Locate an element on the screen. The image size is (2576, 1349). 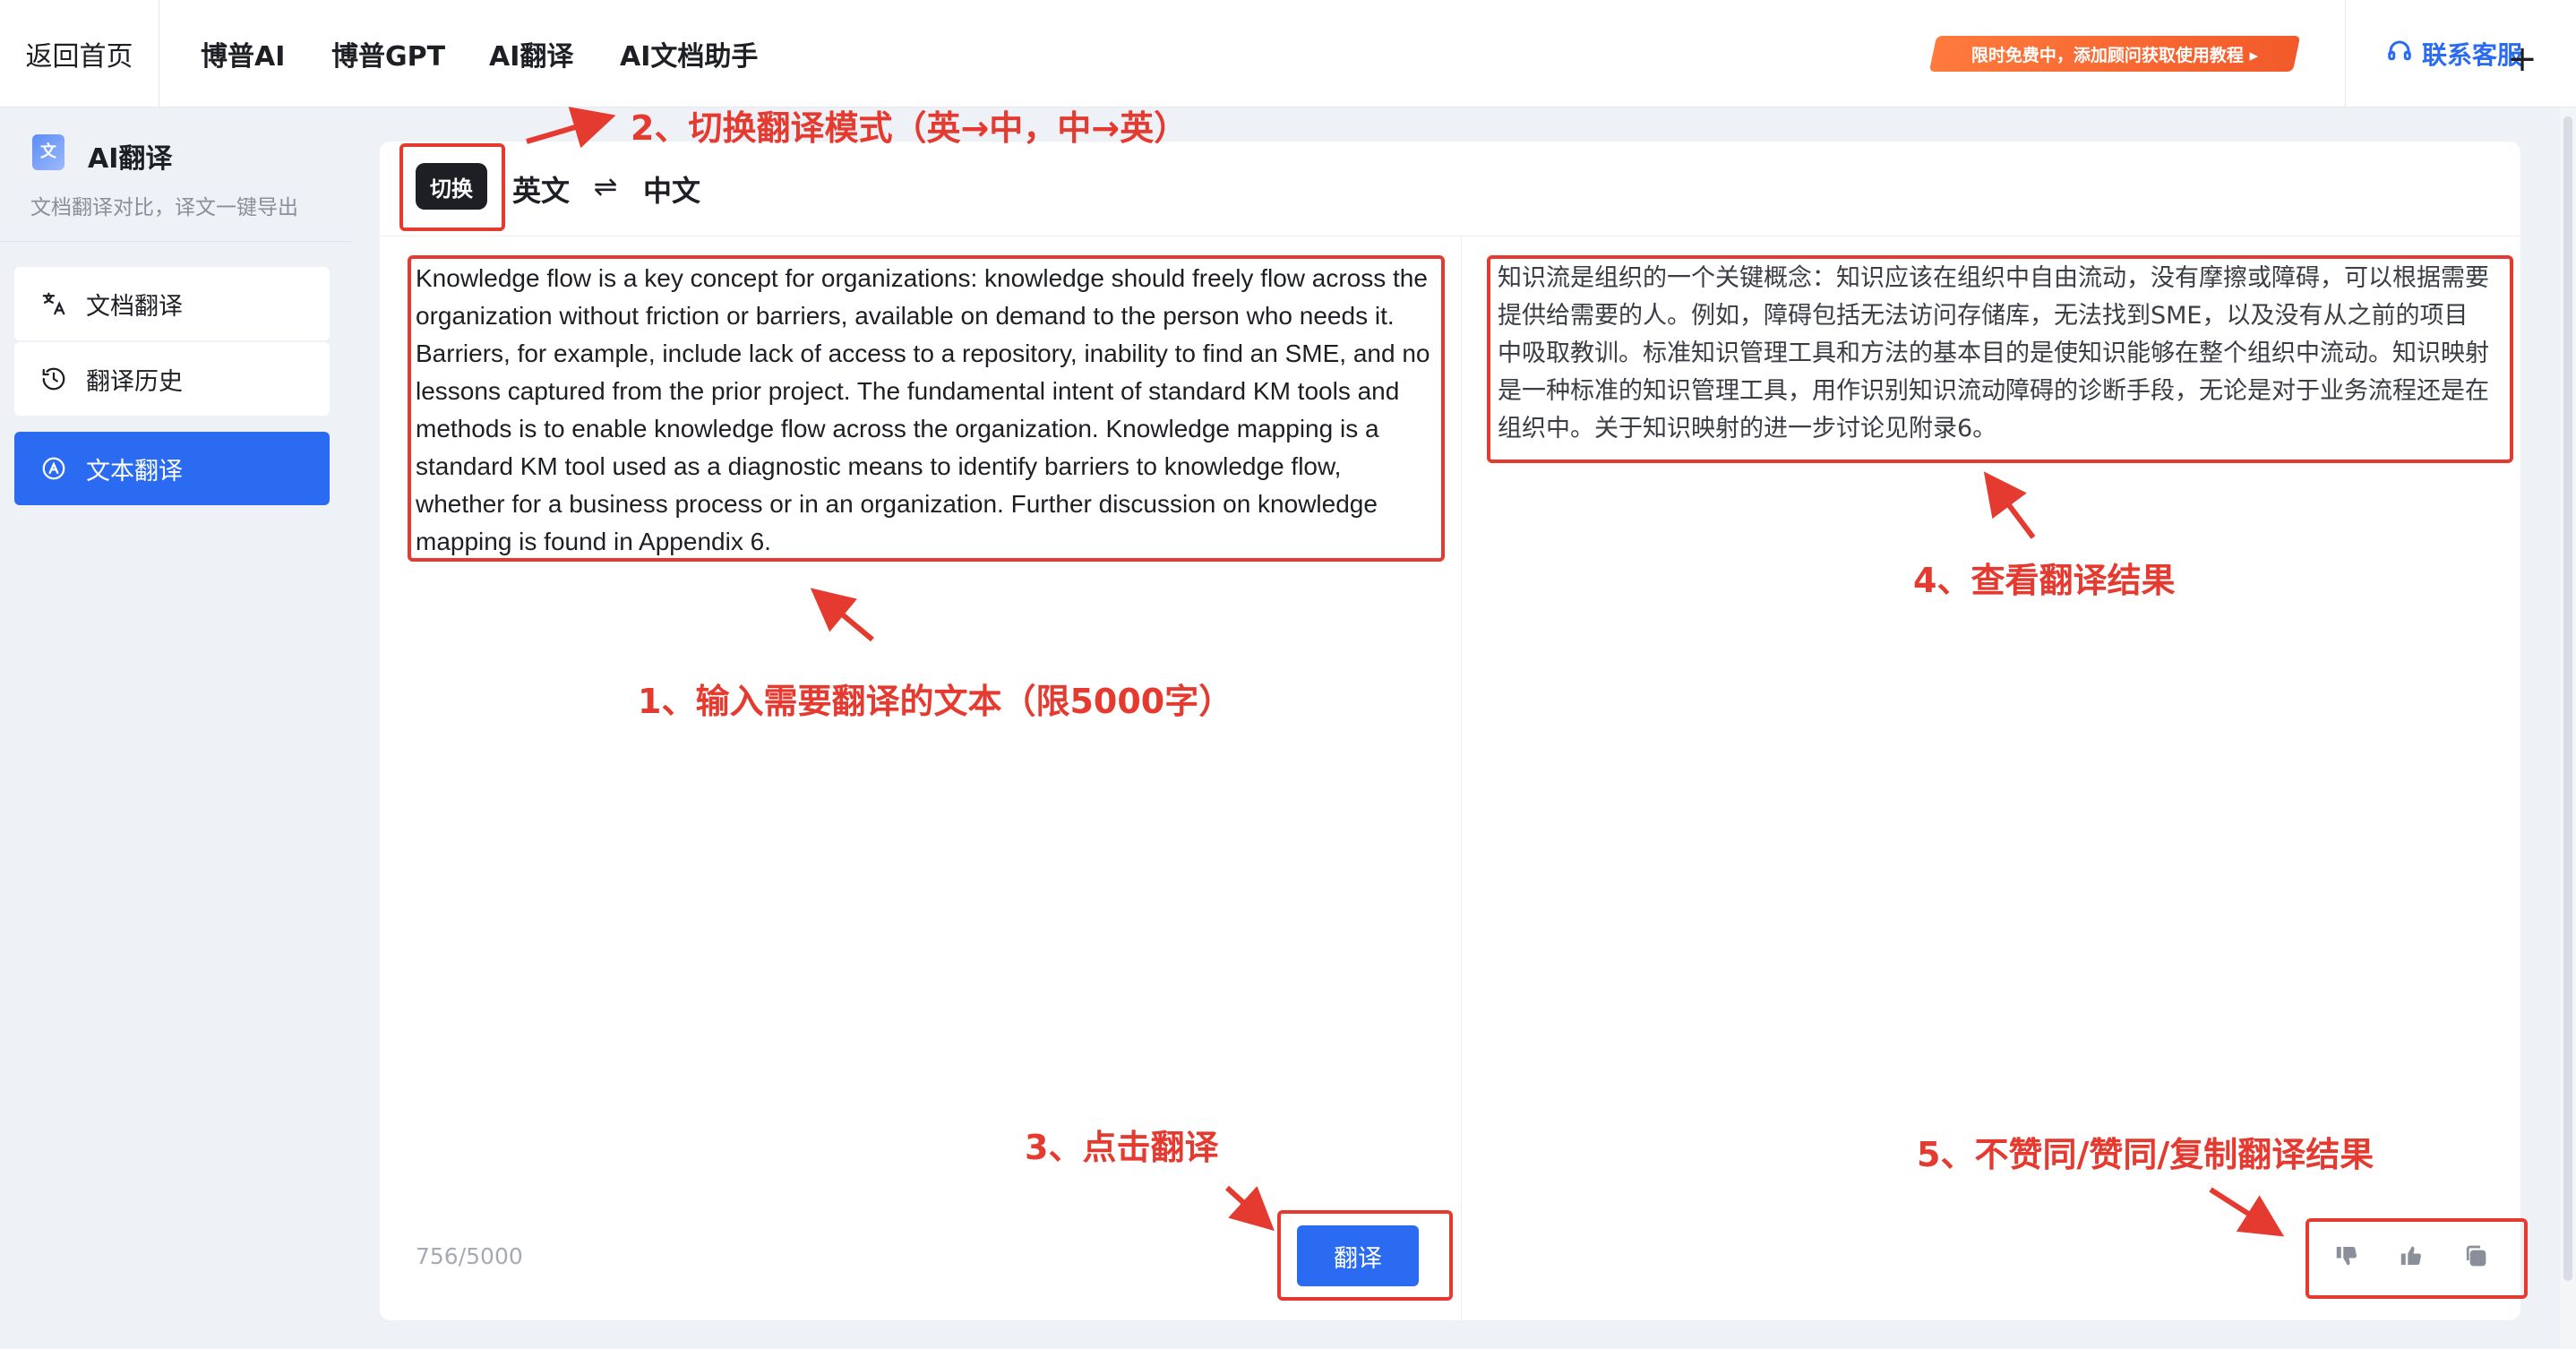
sidebar-brand: 文 AI翻译 文档翻译对比，译文一键导出 is located at coordinates (175, 174).